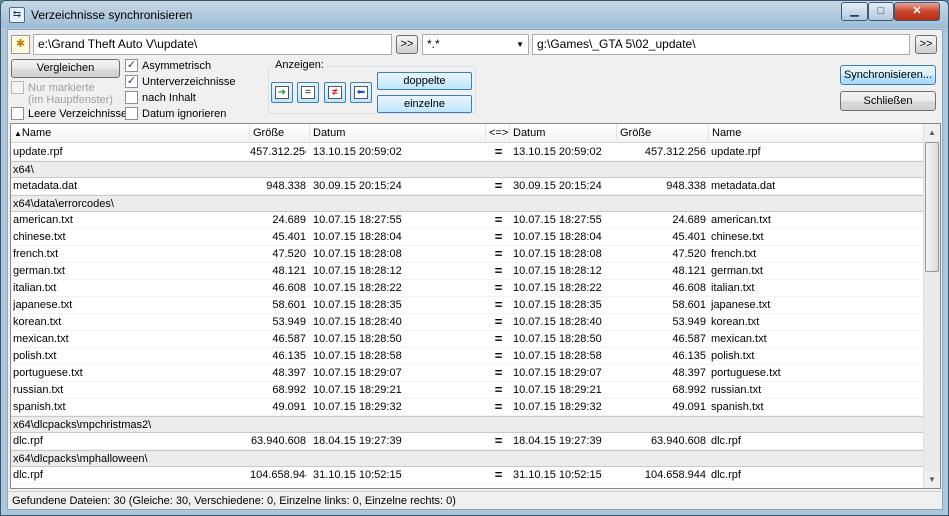  Describe the element at coordinates (18, 133) in the screenshot. I see `sort-up-icon: ▲` at that location.